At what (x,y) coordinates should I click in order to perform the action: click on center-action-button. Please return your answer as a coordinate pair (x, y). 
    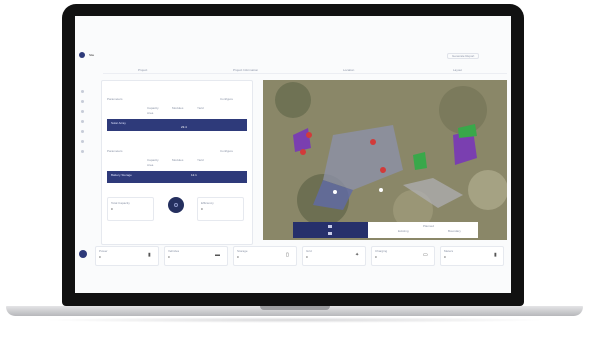
    Looking at the image, I should click on (176, 205).